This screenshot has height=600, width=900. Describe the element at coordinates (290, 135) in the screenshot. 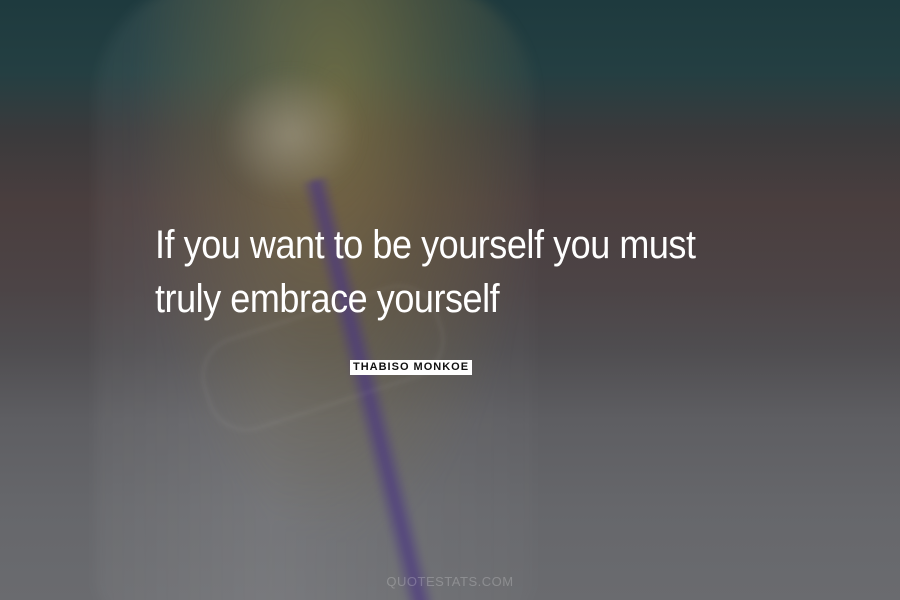

I see `background-highlight` at that location.